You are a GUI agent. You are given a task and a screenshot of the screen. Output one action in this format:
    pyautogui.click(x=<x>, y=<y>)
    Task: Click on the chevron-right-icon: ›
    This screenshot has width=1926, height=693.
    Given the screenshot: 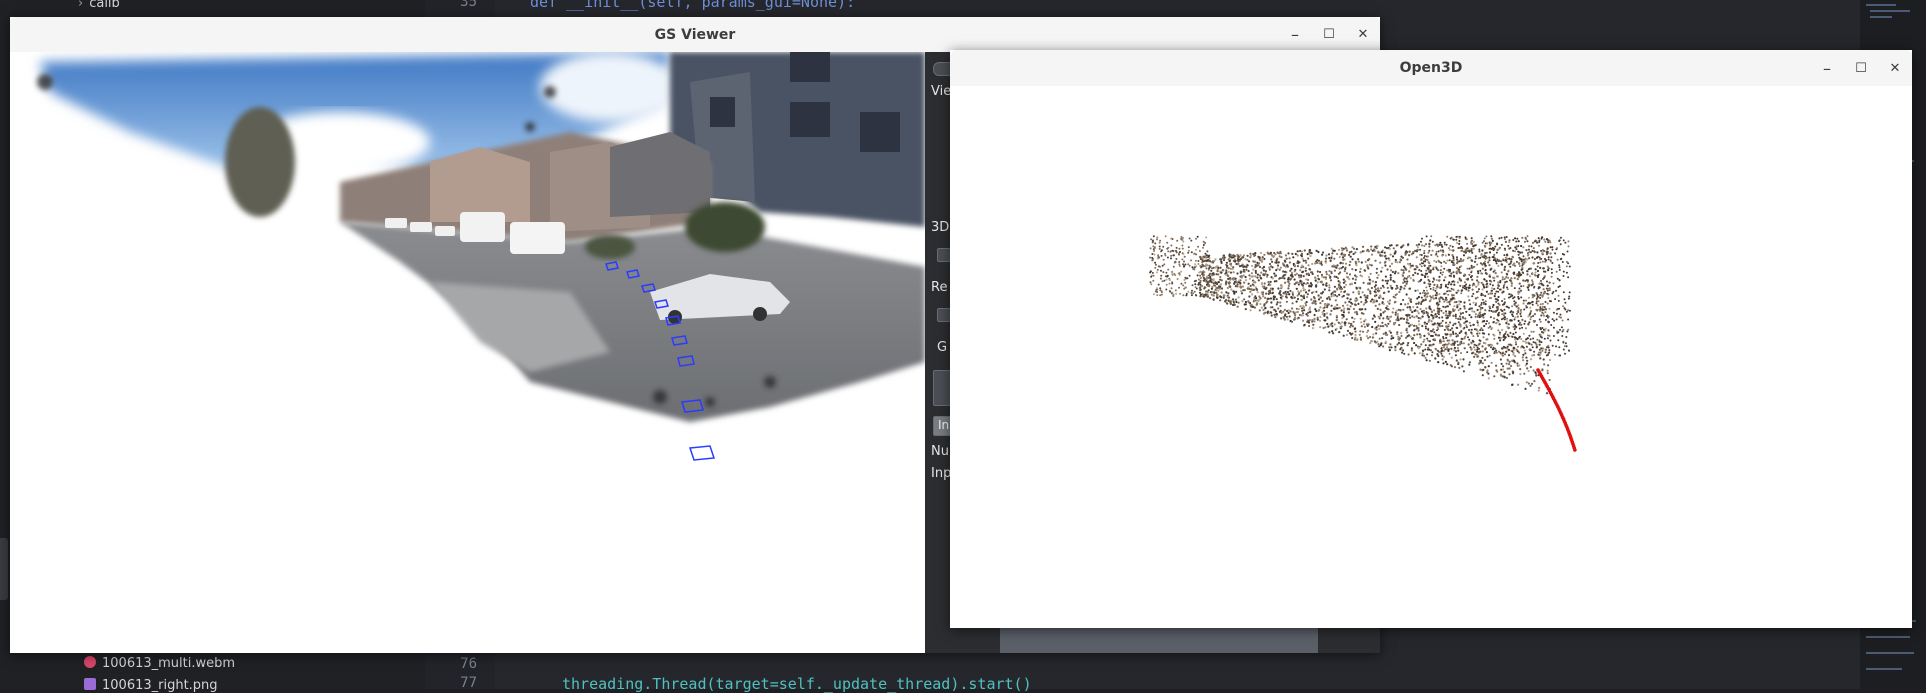 What is the action you would take?
    pyautogui.click(x=81, y=5)
    